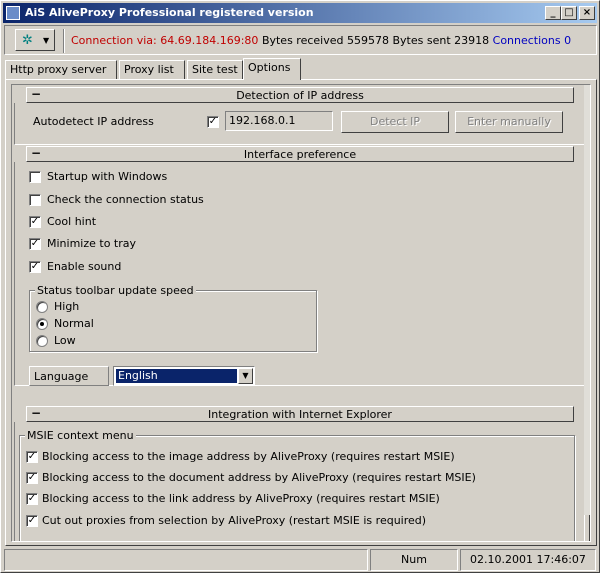 Image resolution: width=600 pixels, height=573 pixels. What do you see at coordinates (367, 40) in the screenshot?
I see `bytes-received-value: 559578` at bounding box center [367, 40].